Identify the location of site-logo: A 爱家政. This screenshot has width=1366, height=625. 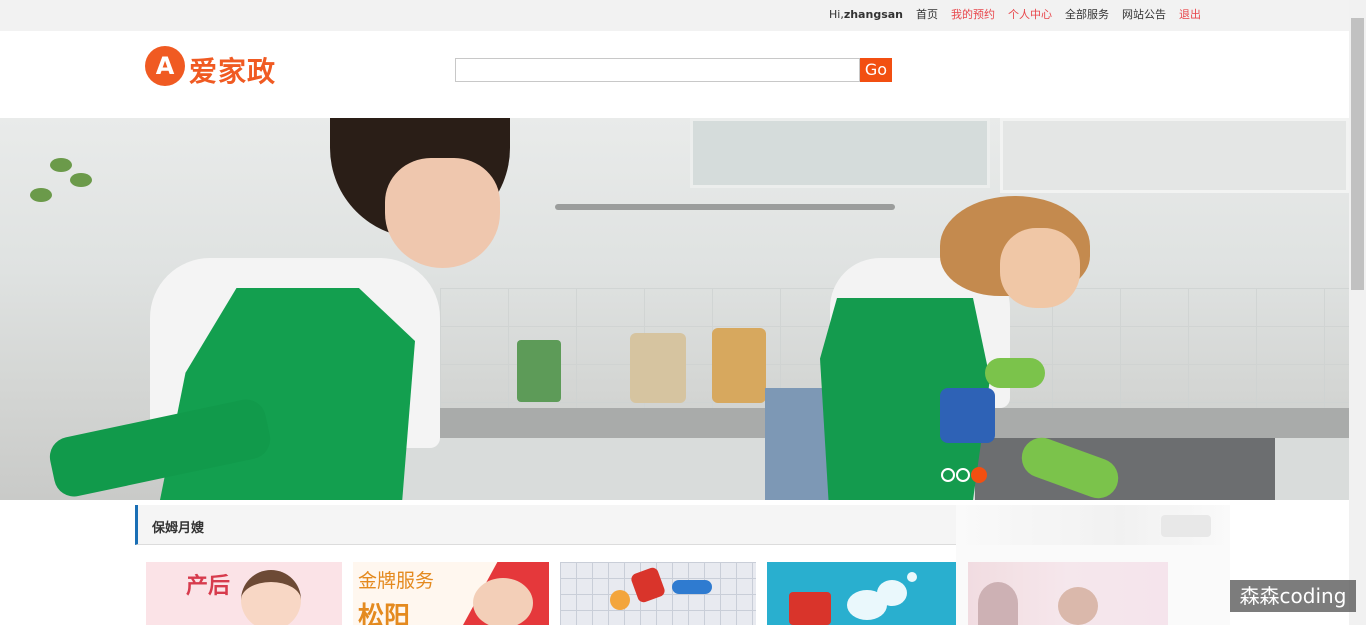
(220, 67).